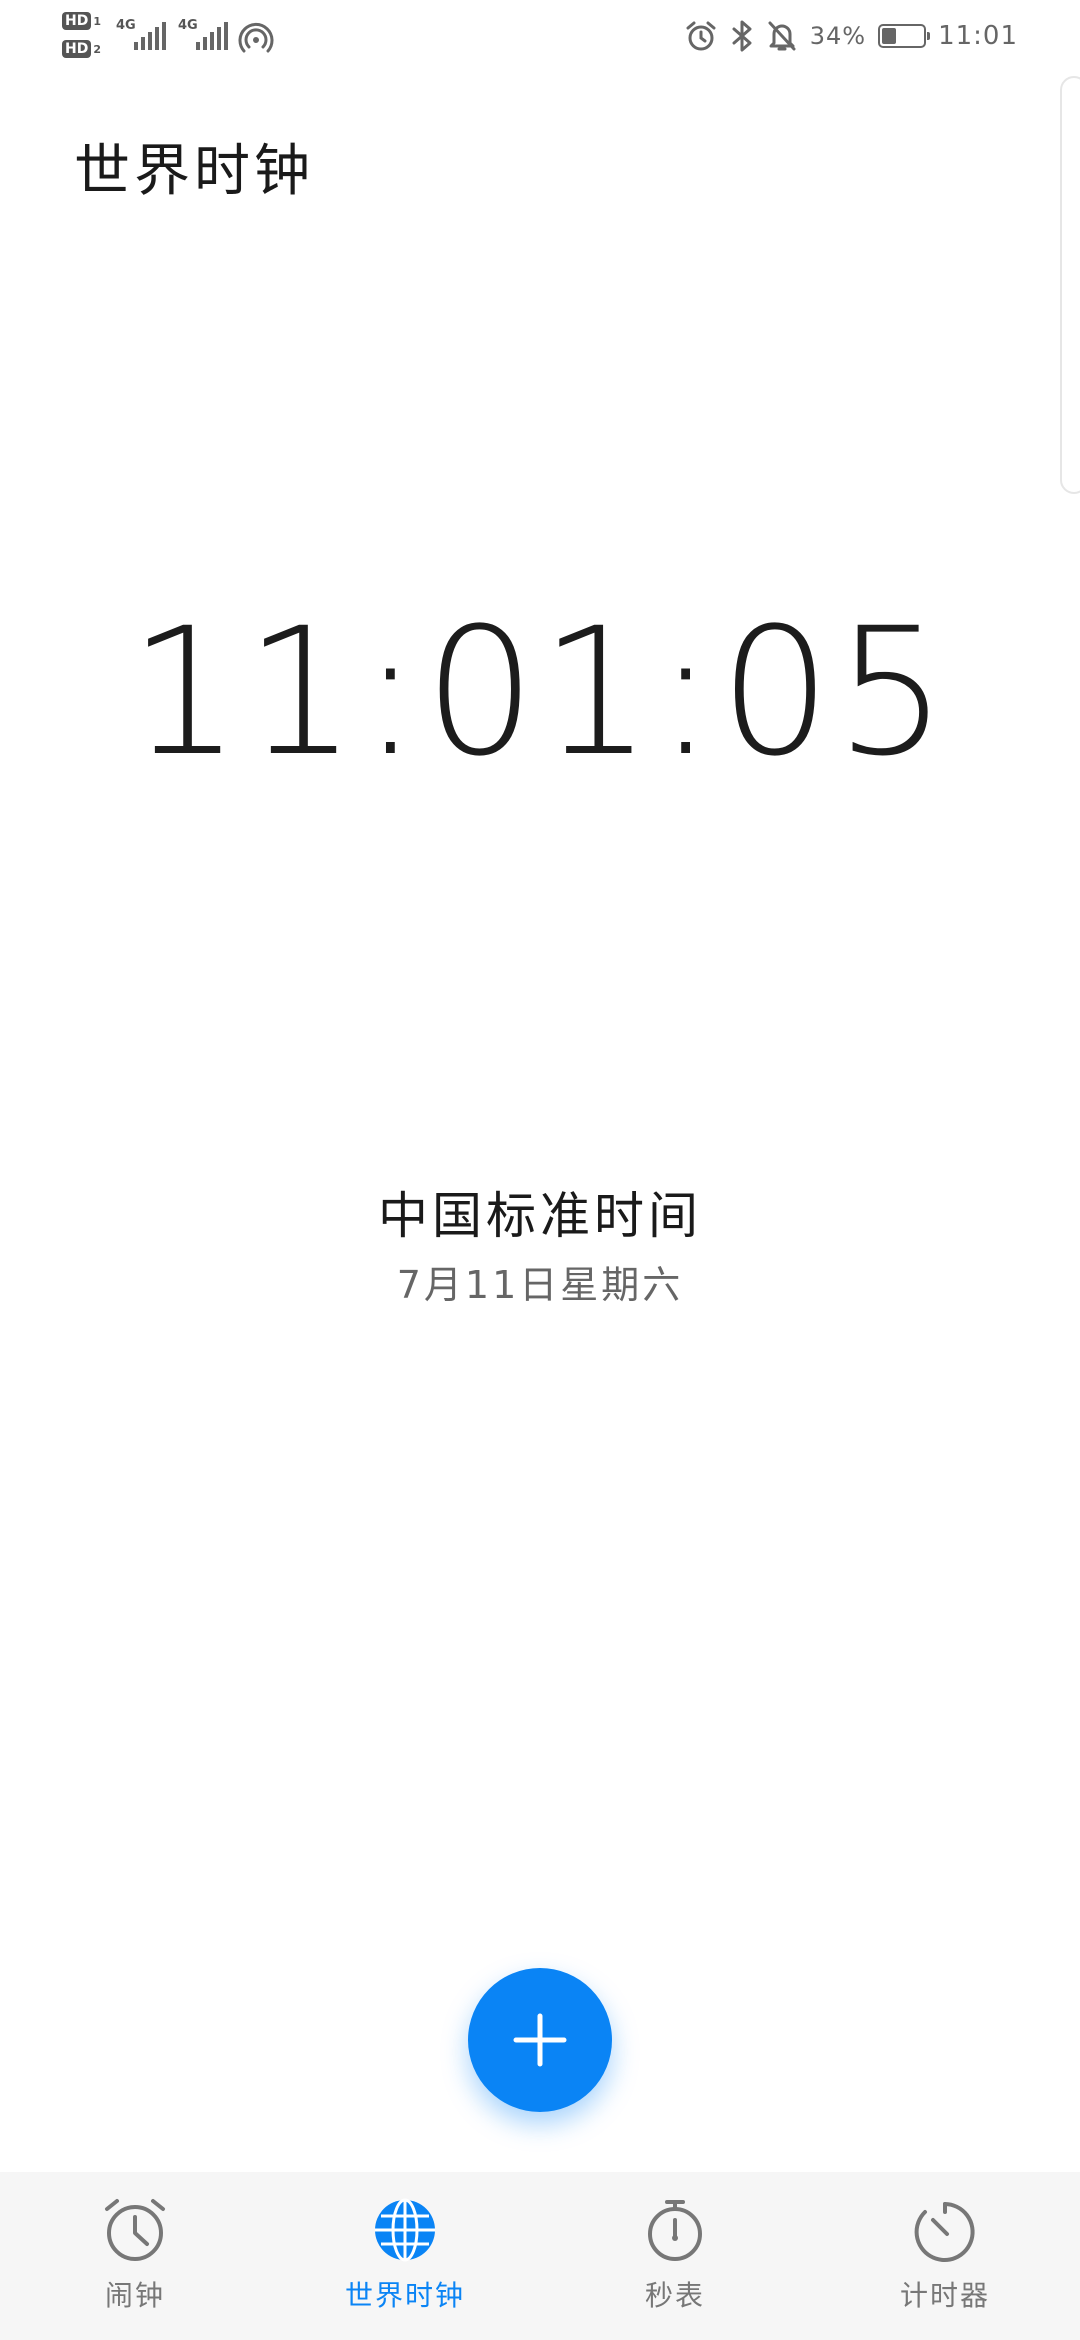 This screenshot has height=2340, width=1080. I want to click on status-right-group: 34% 11:01, so click(851, 36).